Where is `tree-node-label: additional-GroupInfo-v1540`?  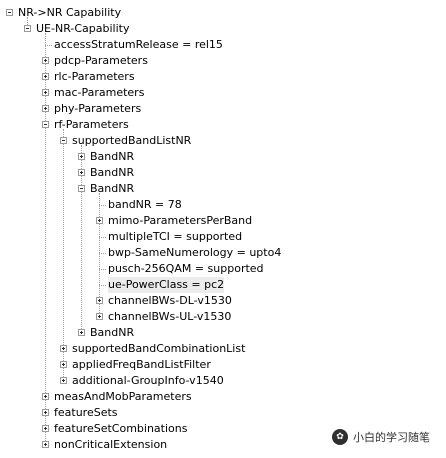
tree-node-label: additional-GroupInfo-v1540 is located at coordinates (148, 380).